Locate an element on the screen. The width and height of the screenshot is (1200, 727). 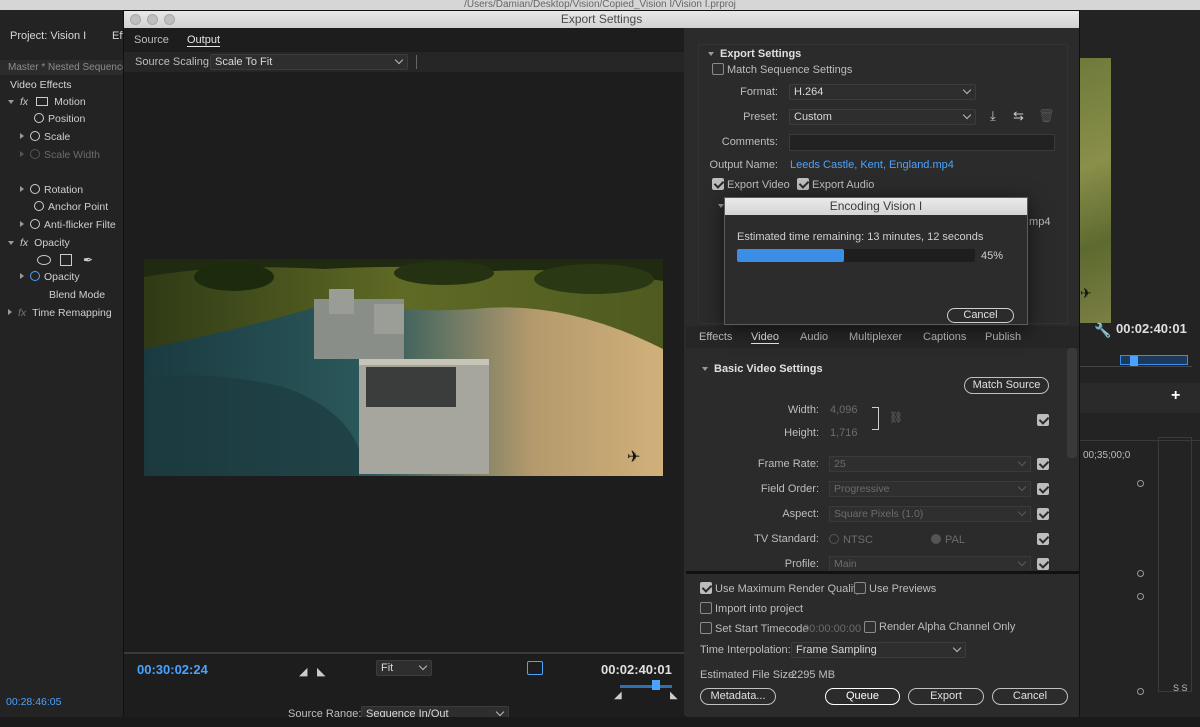
tab-captions: Captions is located at coordinates (944, 337).